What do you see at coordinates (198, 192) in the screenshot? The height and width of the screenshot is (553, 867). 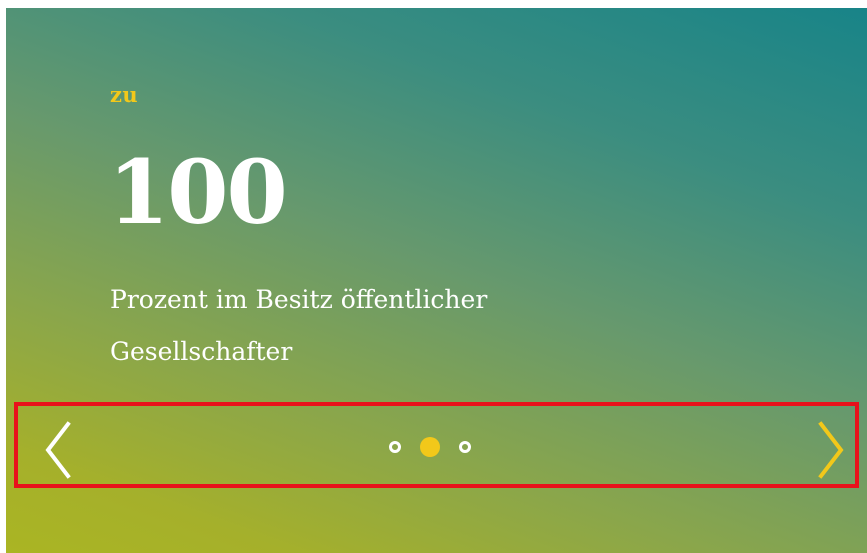 I see `slide-big-number: 100` at bounding box center [198, 192].